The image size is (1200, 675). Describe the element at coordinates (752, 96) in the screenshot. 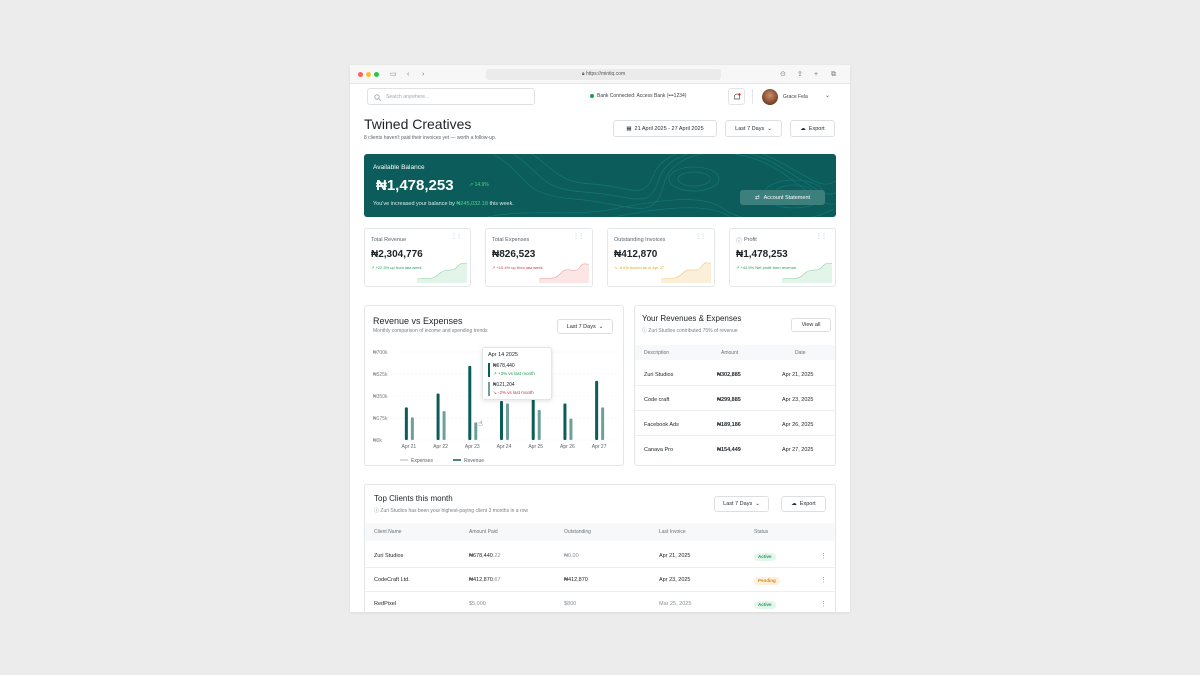

I see `divider` at that location.